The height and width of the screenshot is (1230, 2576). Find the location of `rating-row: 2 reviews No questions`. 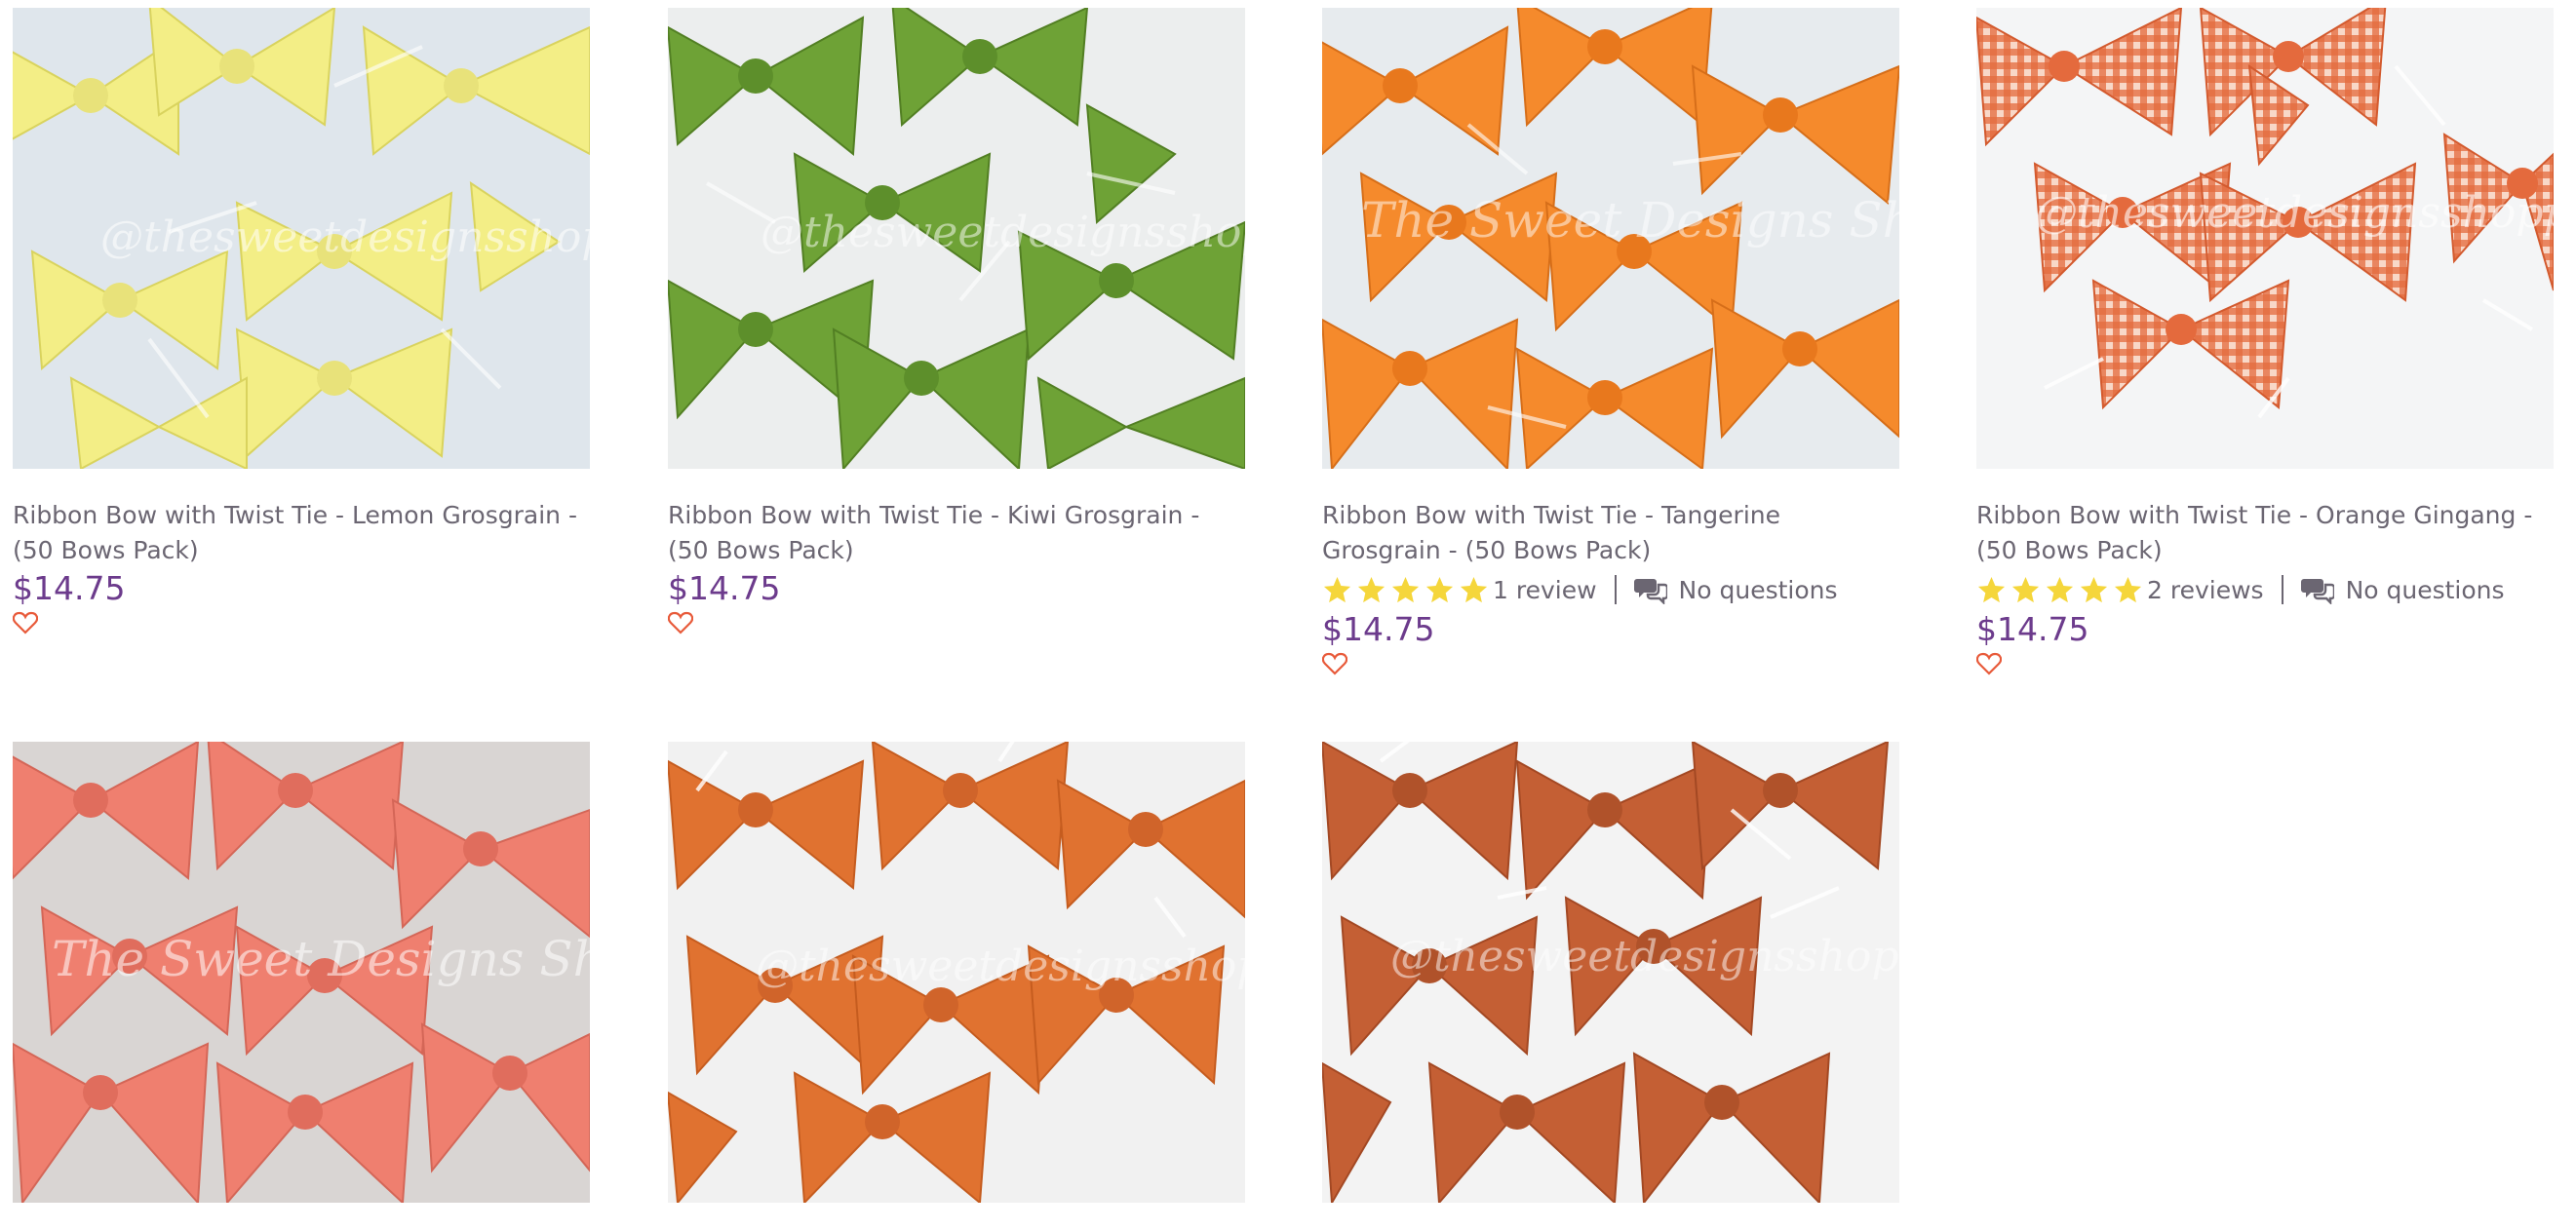

rating-row: 2 reviews No questions is located at coordinates (2265, 590).